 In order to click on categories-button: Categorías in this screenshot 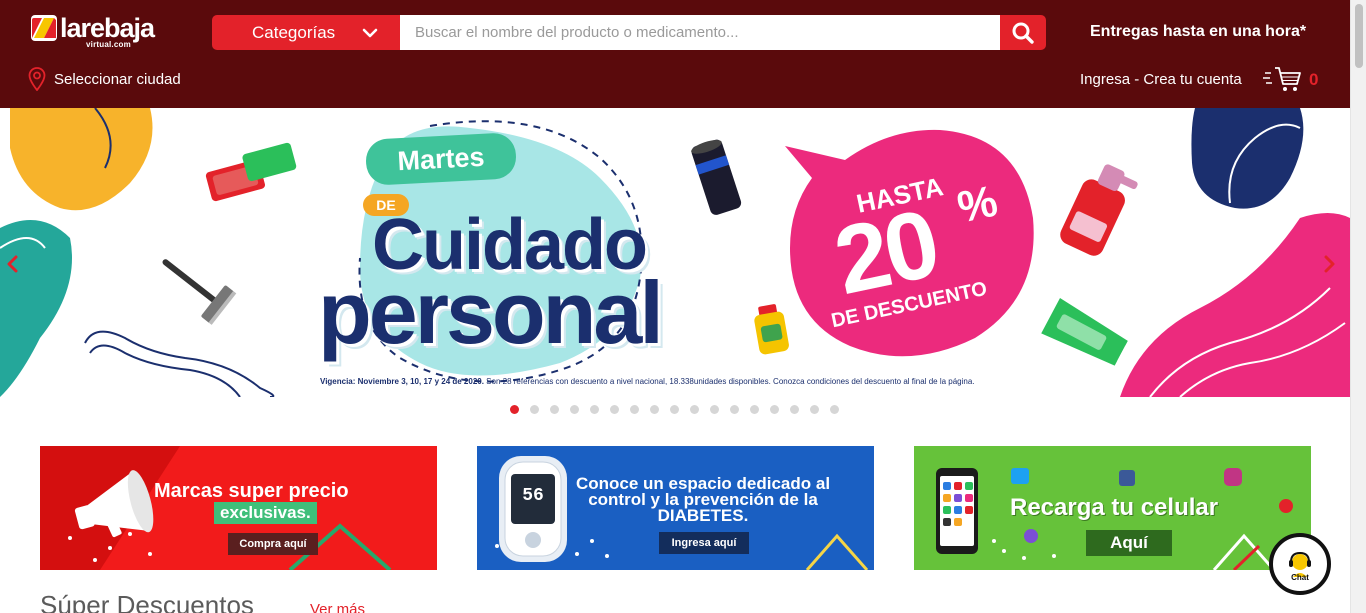, I will do `click(306, 32)`.